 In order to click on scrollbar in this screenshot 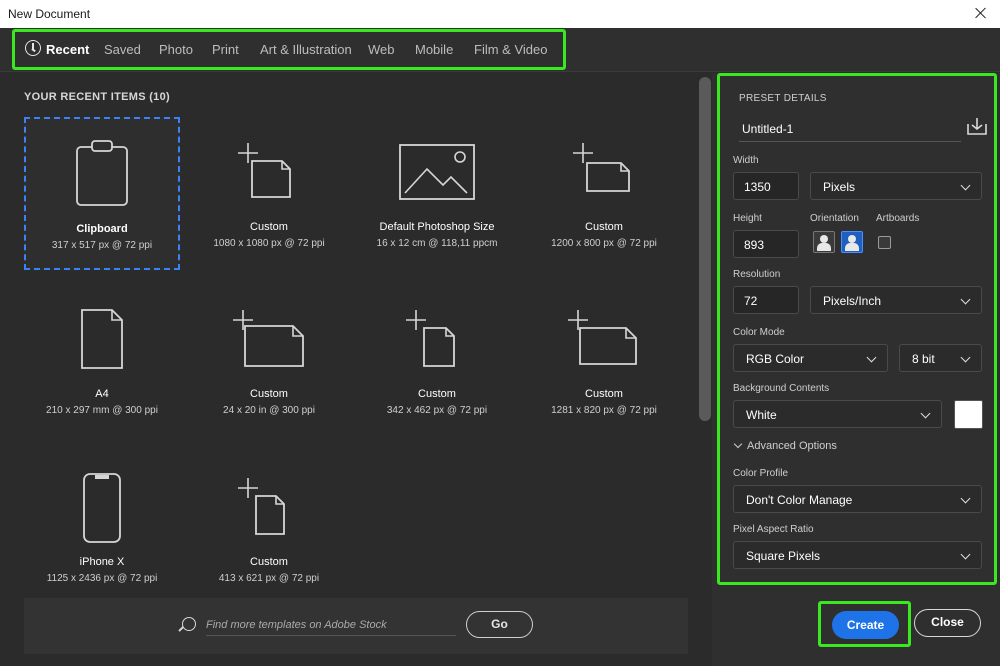, I will do `click(705, 337)`.